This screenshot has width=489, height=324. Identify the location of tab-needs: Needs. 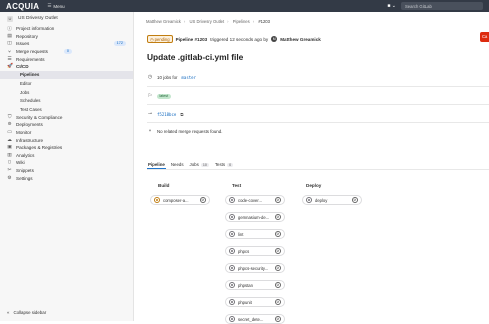
(177, 164).